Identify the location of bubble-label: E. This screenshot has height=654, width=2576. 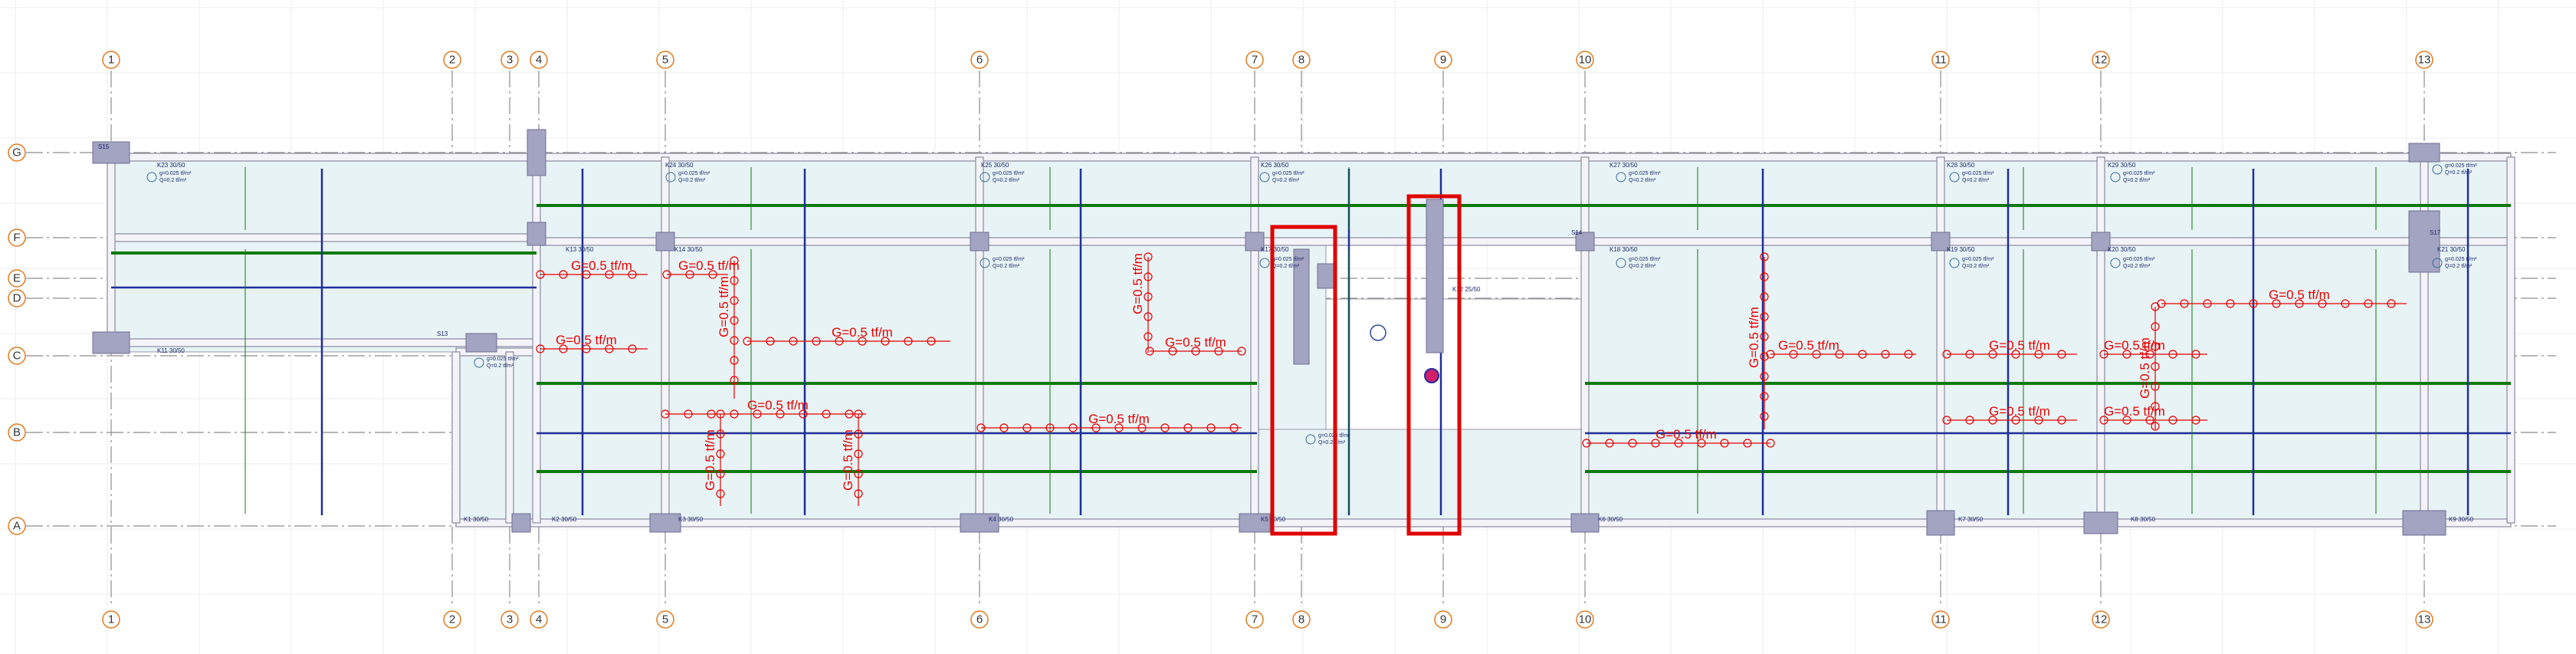
(17, 278).